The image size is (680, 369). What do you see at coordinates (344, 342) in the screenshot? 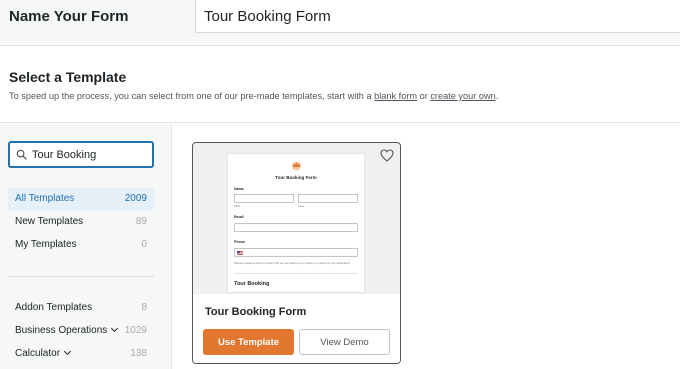
I see `view-demo-button: View Demo` at bounding box center [344, 342].